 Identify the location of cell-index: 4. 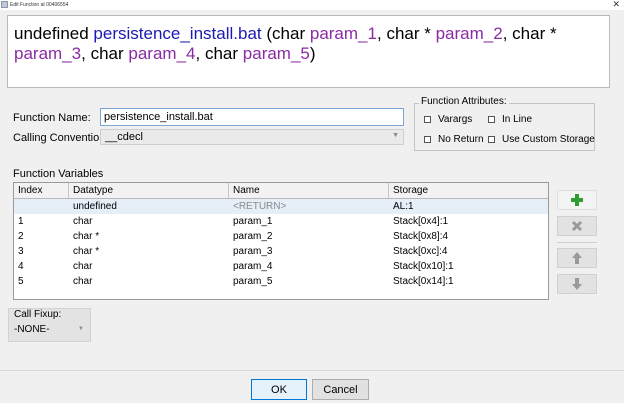
(21, 266).